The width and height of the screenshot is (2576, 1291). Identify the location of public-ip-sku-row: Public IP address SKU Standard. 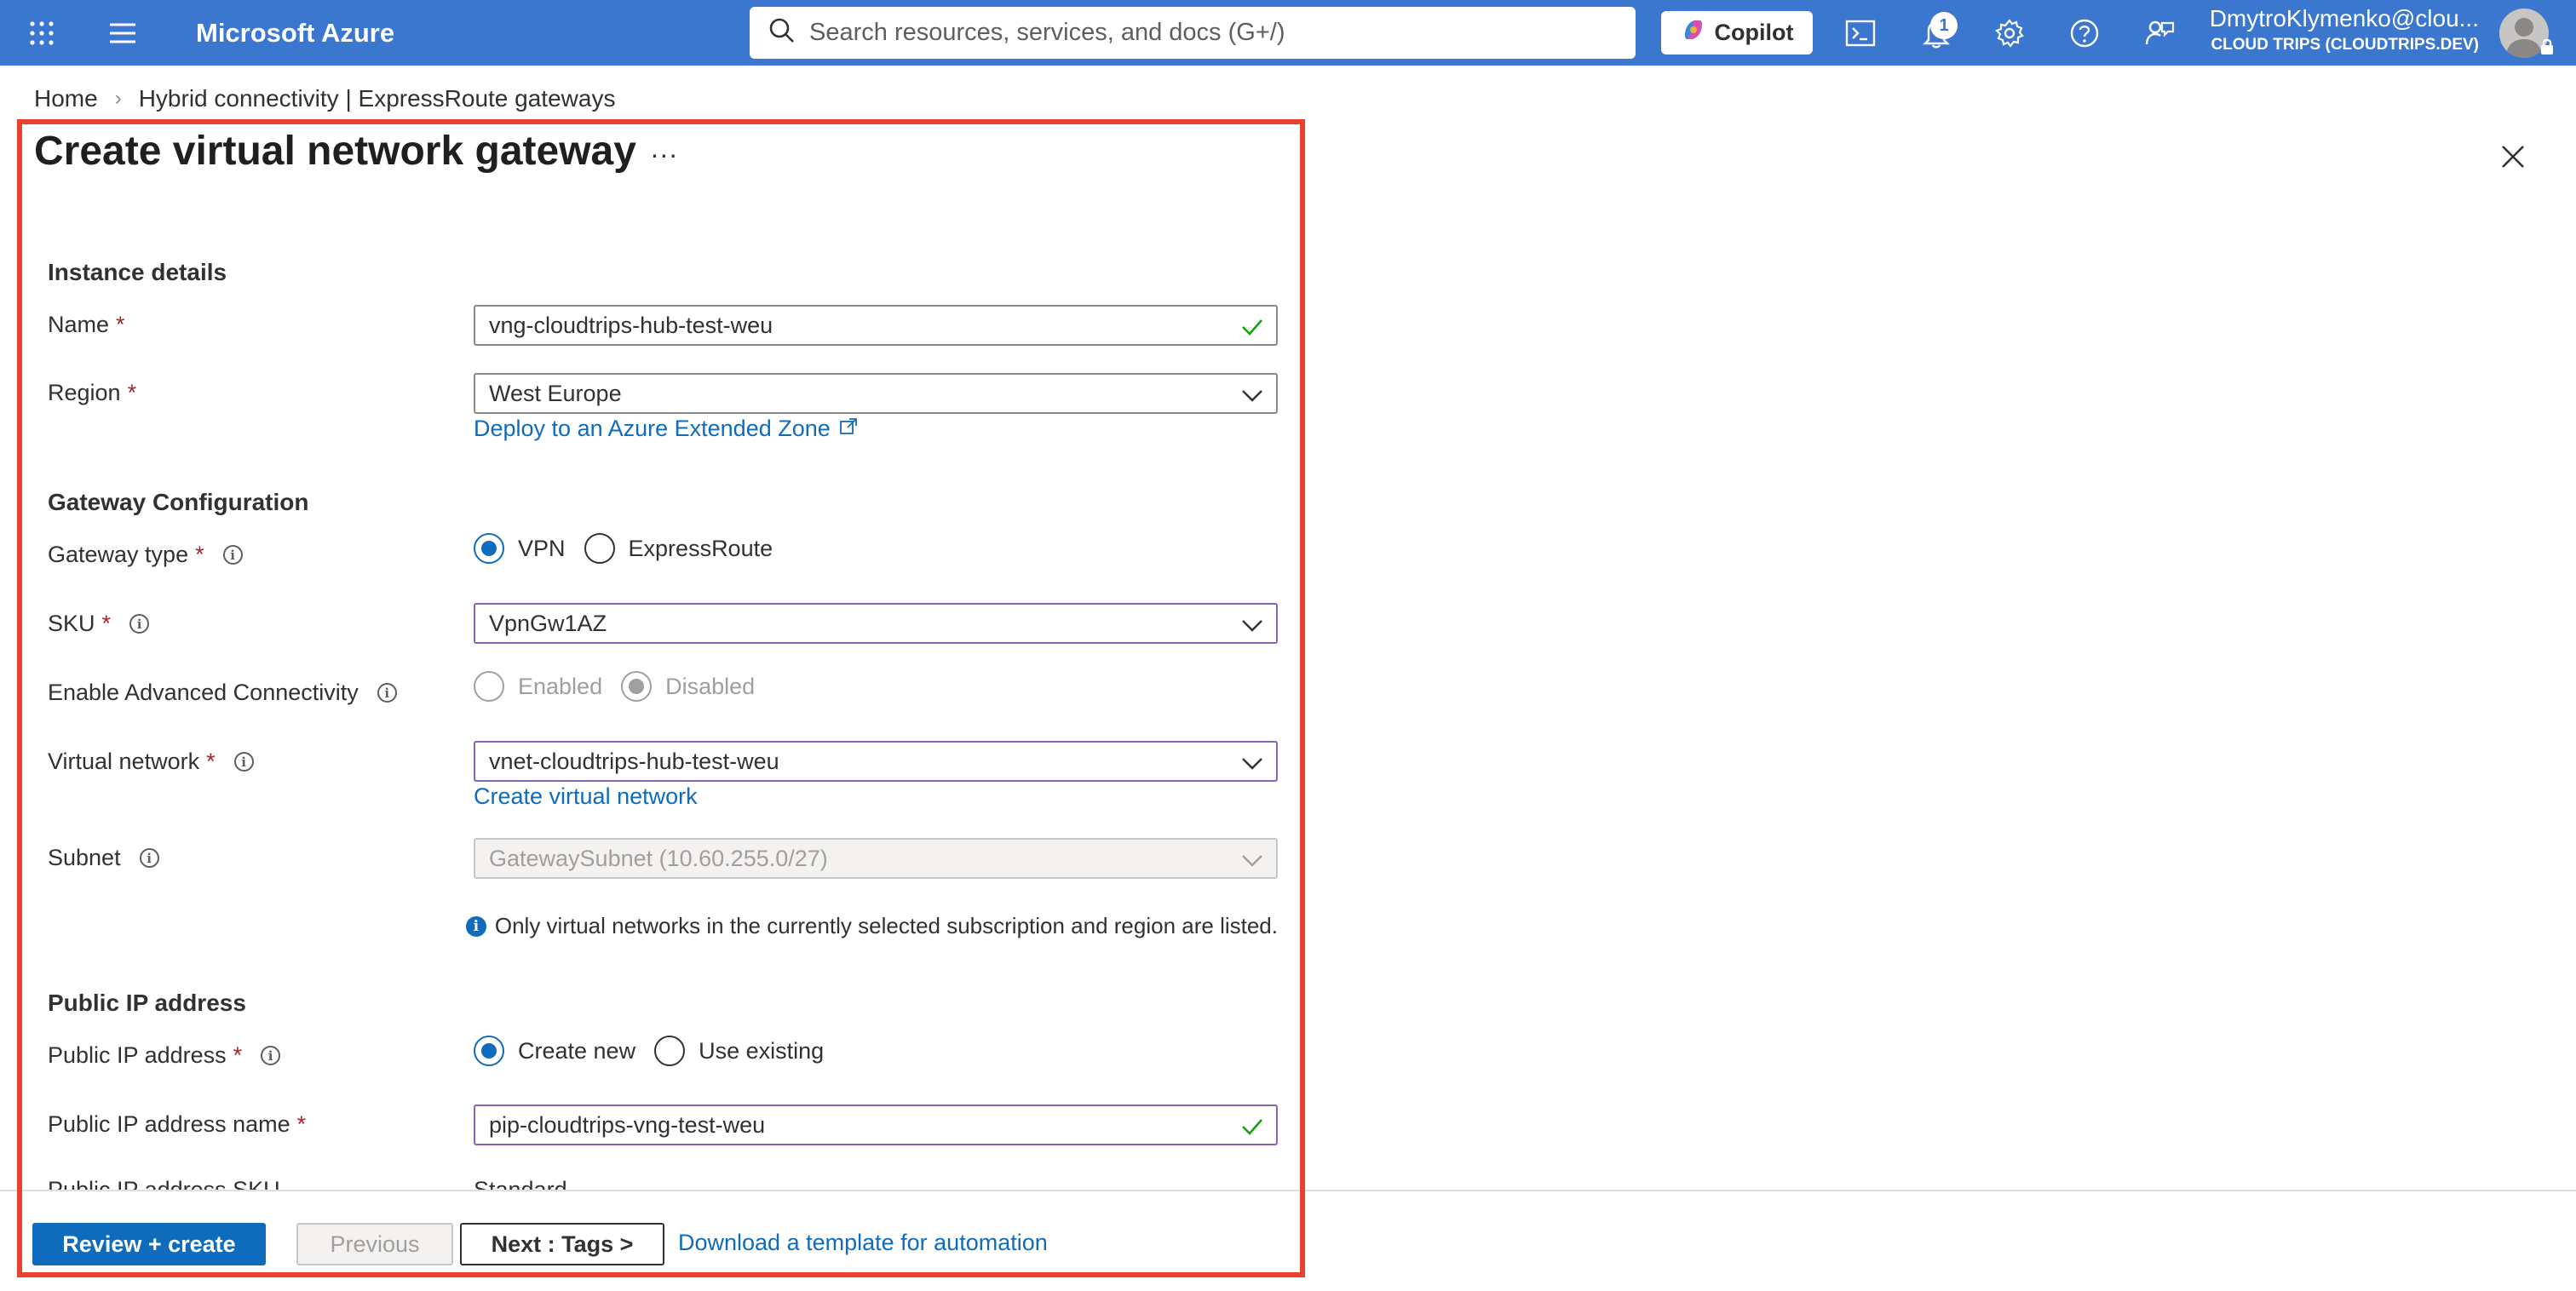
(661, 1184).